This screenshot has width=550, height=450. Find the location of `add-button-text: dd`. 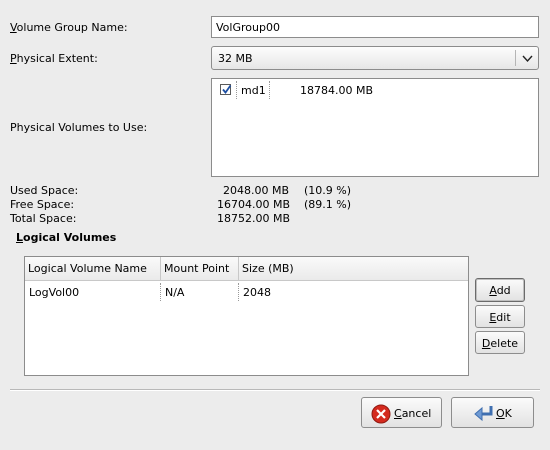

add-button-text: dd is located at coordinates (503, 290).